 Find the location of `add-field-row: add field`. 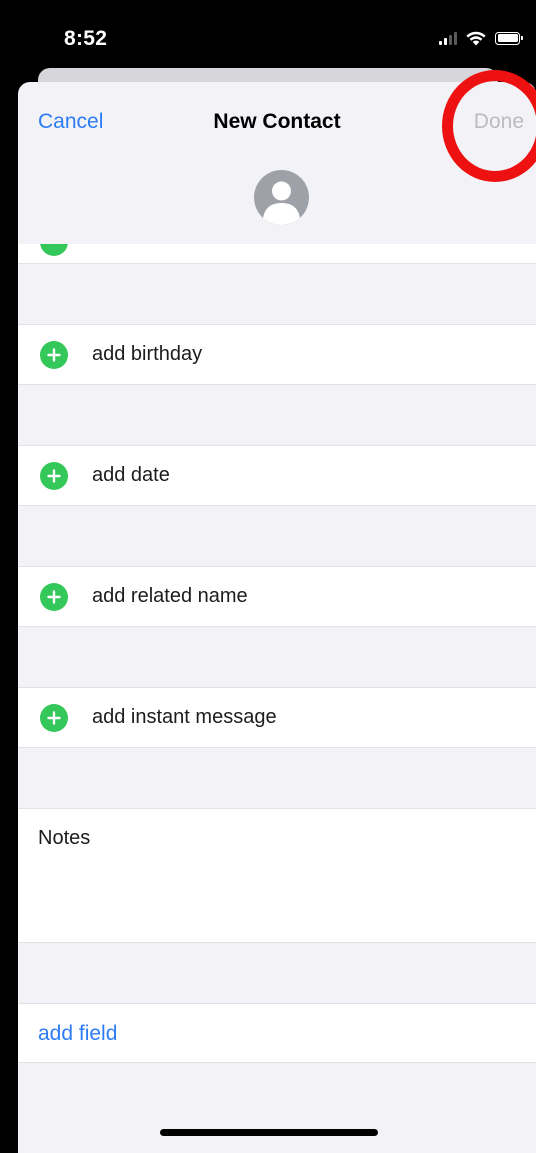

add-field-row: add field is located at coordinates (277, 1033).